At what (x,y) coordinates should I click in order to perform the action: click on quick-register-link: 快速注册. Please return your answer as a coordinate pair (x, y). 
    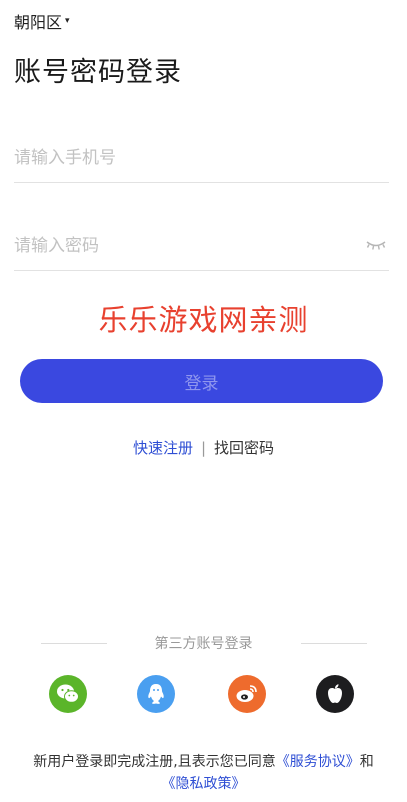
    Looking at the image, I should click on (163, 448).